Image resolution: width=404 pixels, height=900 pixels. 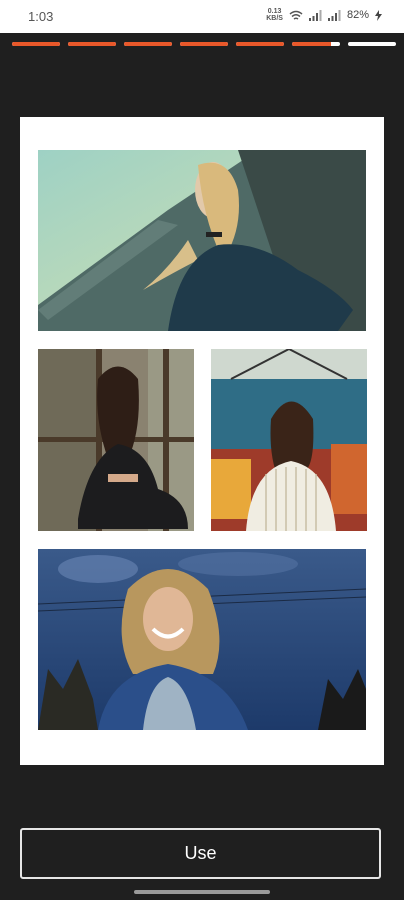 I want to click on photo-woman-at-carnival, so click(x=289, y=440).